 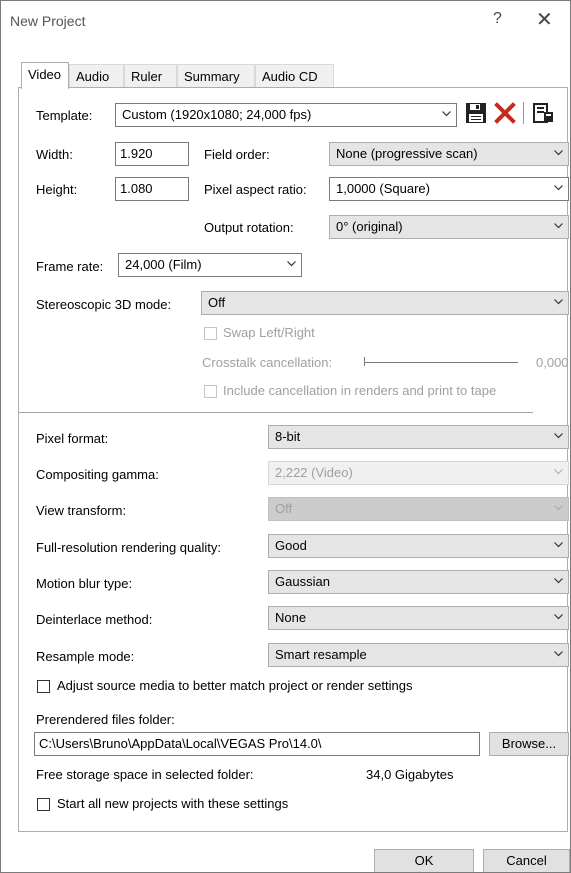 I want to click on swap-left-right-checkbox, so click(x=210, y=333).